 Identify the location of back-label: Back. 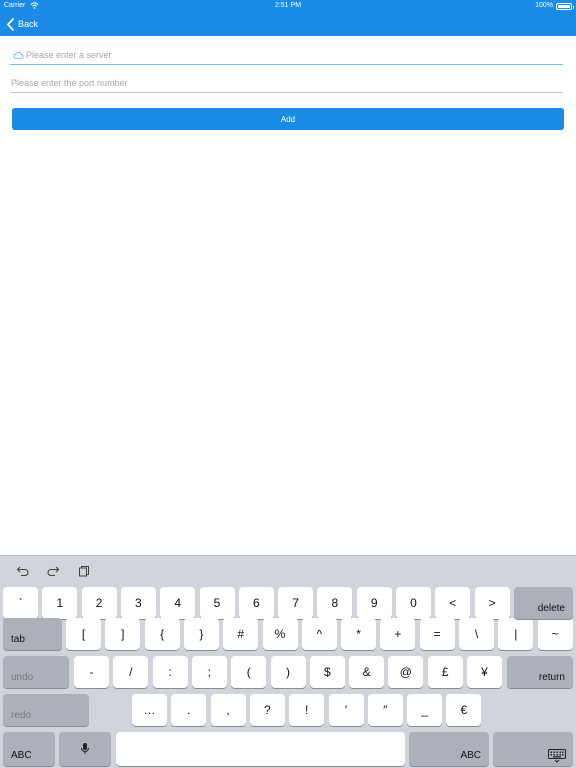
(28, 24).